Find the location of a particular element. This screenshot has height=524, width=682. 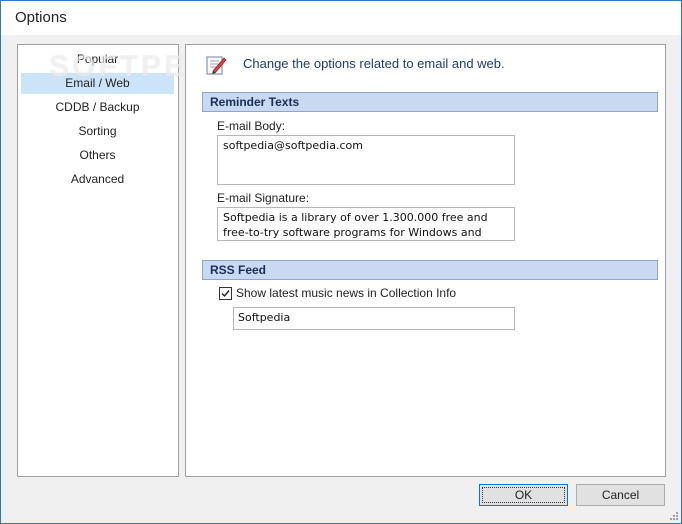

email-body-field: softpedia@softpedia.com is located at coordinates (366, 160).